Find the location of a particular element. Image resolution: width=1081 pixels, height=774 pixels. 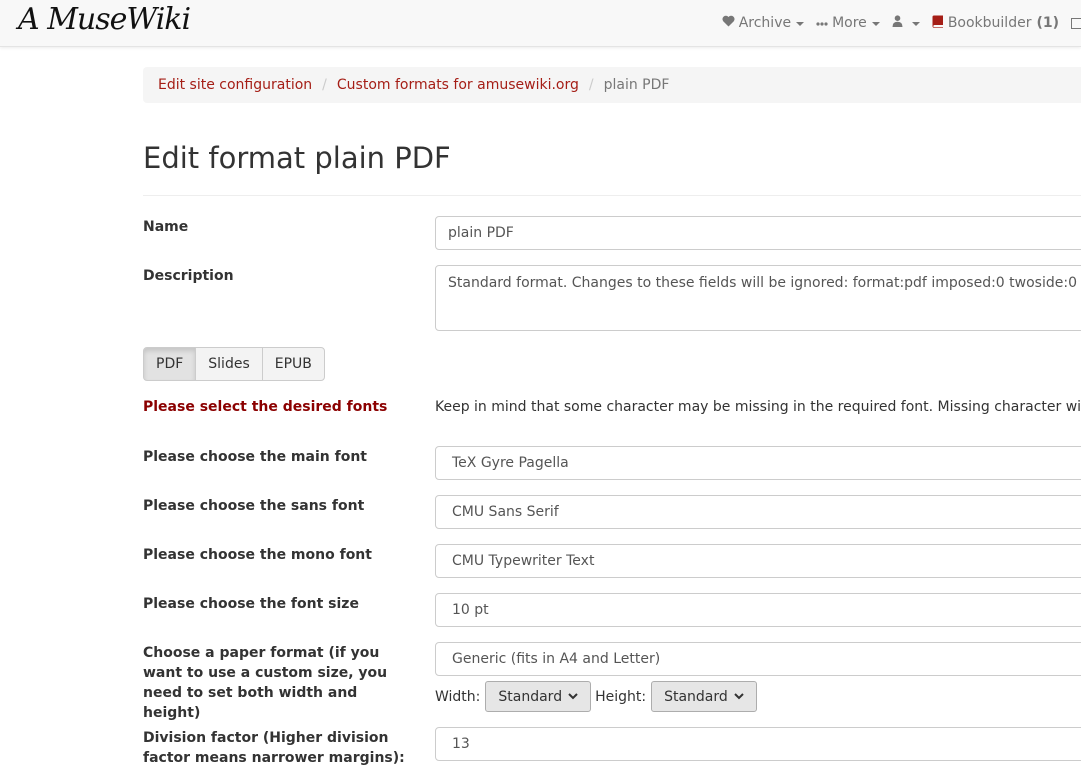

sans-font-label: Please choose the sans font is located at coordinates (254, 506).